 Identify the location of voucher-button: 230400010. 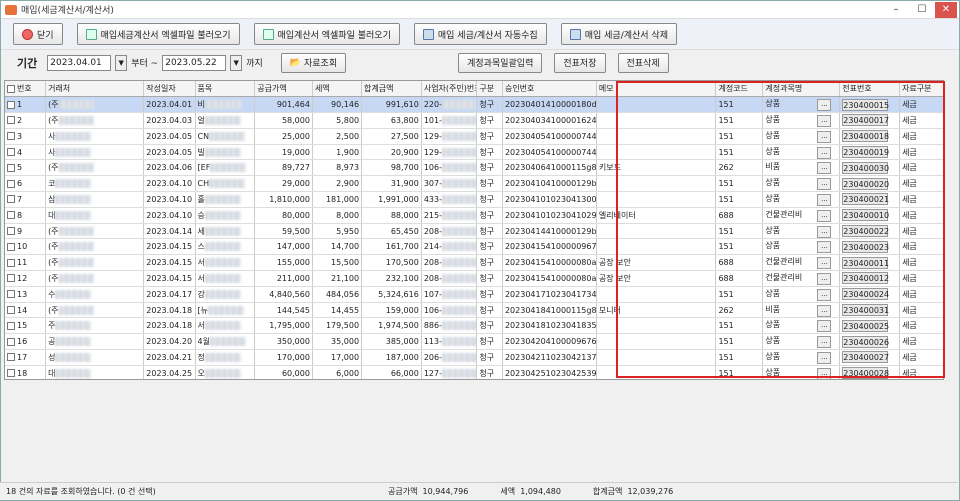
(865, 215).